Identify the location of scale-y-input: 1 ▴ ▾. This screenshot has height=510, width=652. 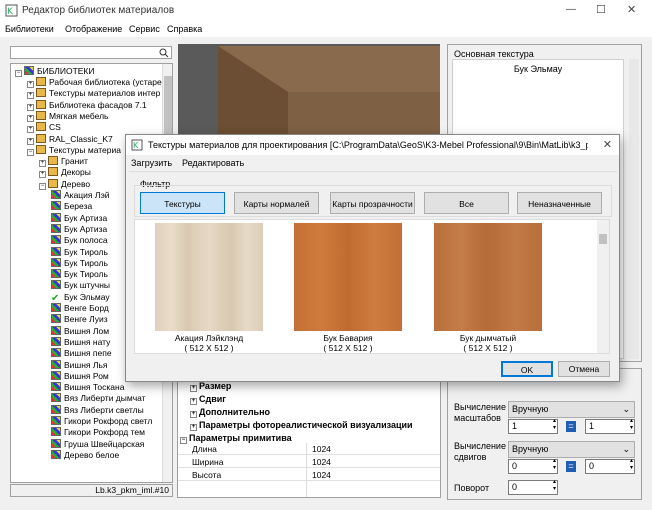
(610, 426).